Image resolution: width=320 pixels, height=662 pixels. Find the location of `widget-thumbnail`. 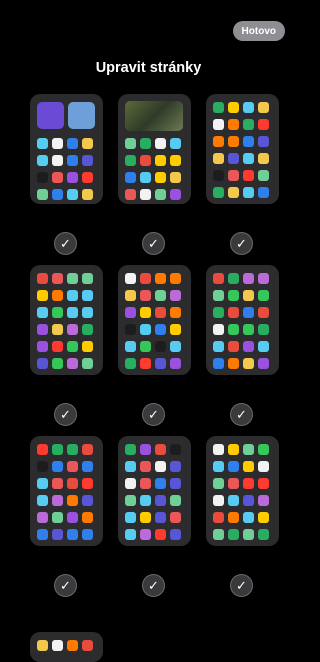

widget-thumbnail is located at coordinates (81, 115).